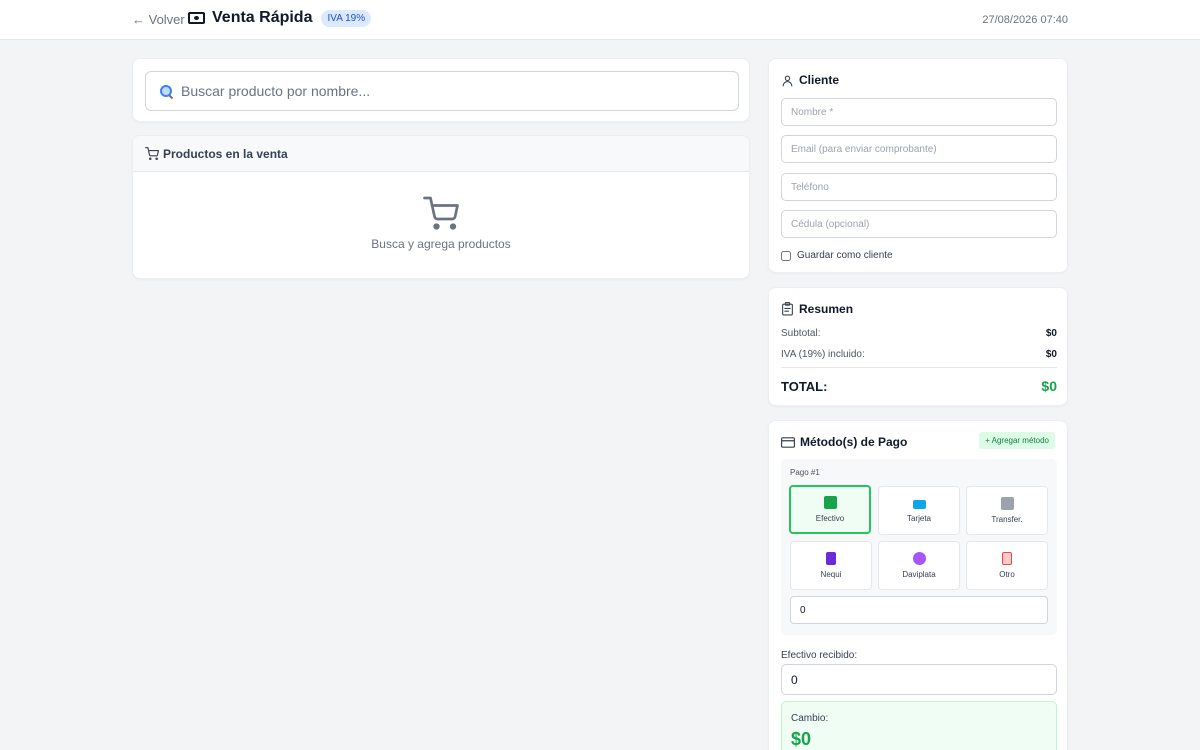  I want to click on total-label: TOTAL:, so click(804, 386).